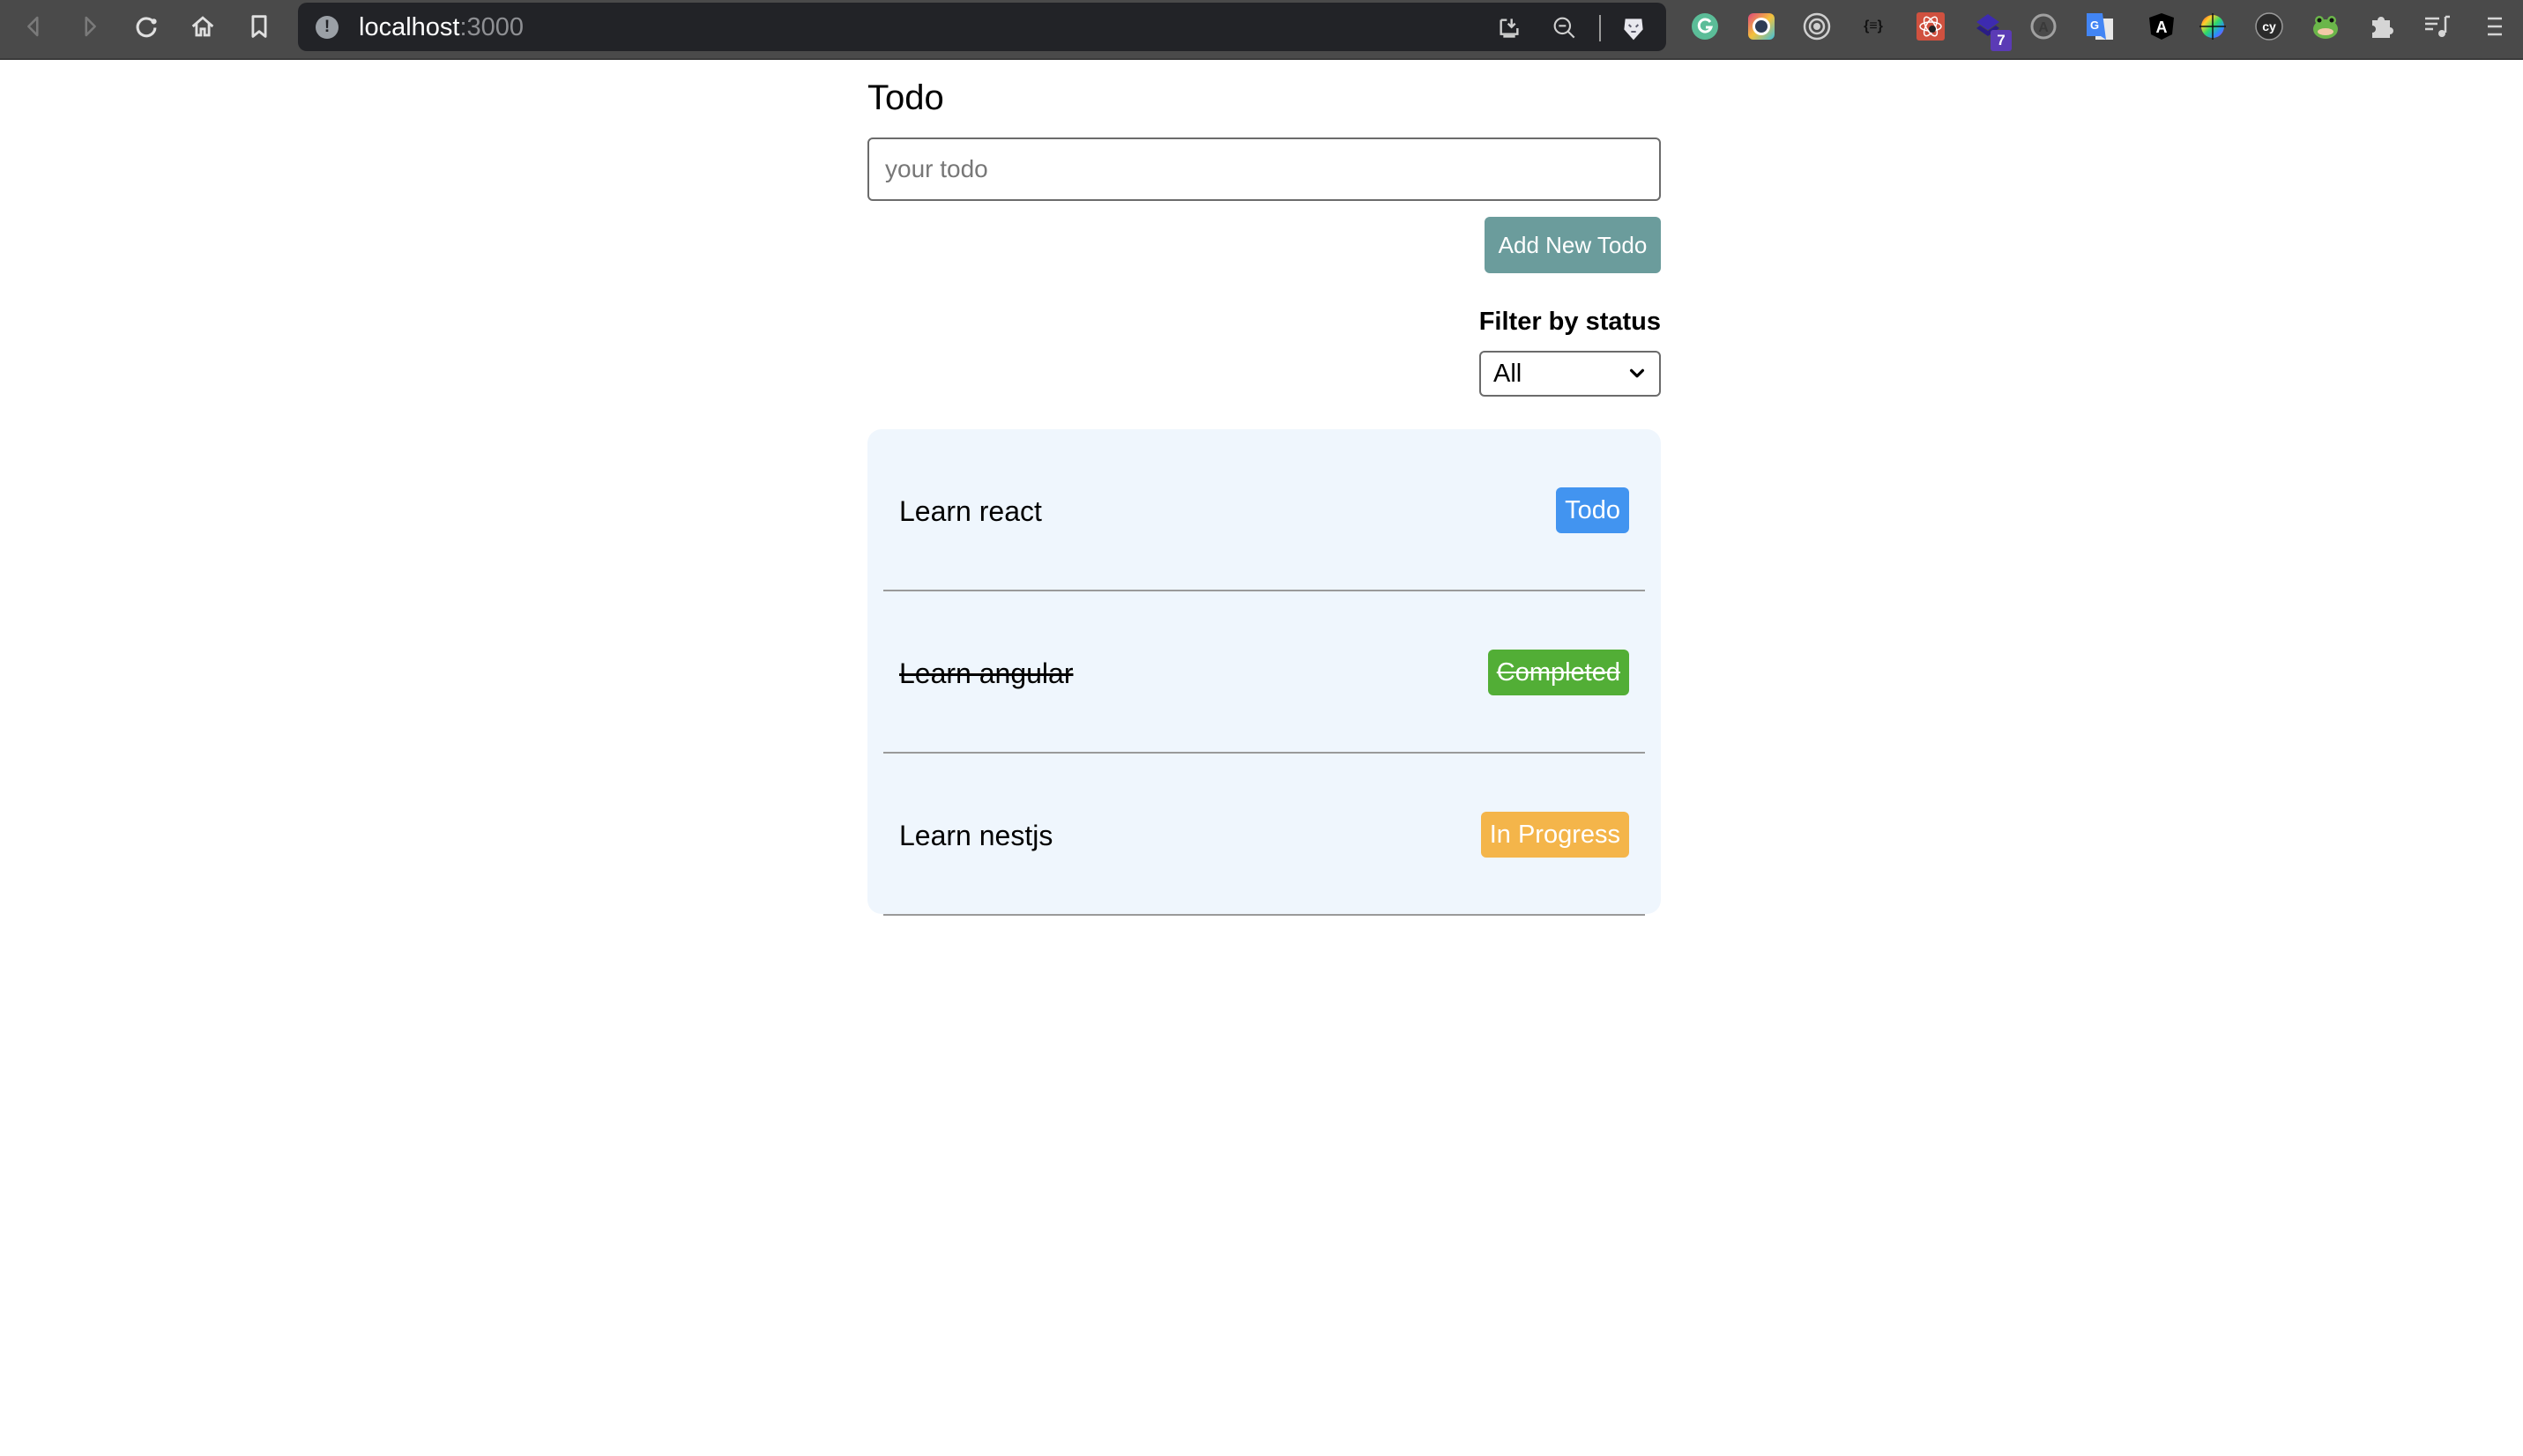 The width and height of the screenshot is (2523, 1456). What do you see at coordinates (1592, 510) in the screenshot?
I see `status-badge: Todo` at bounding box center [1592, 510].